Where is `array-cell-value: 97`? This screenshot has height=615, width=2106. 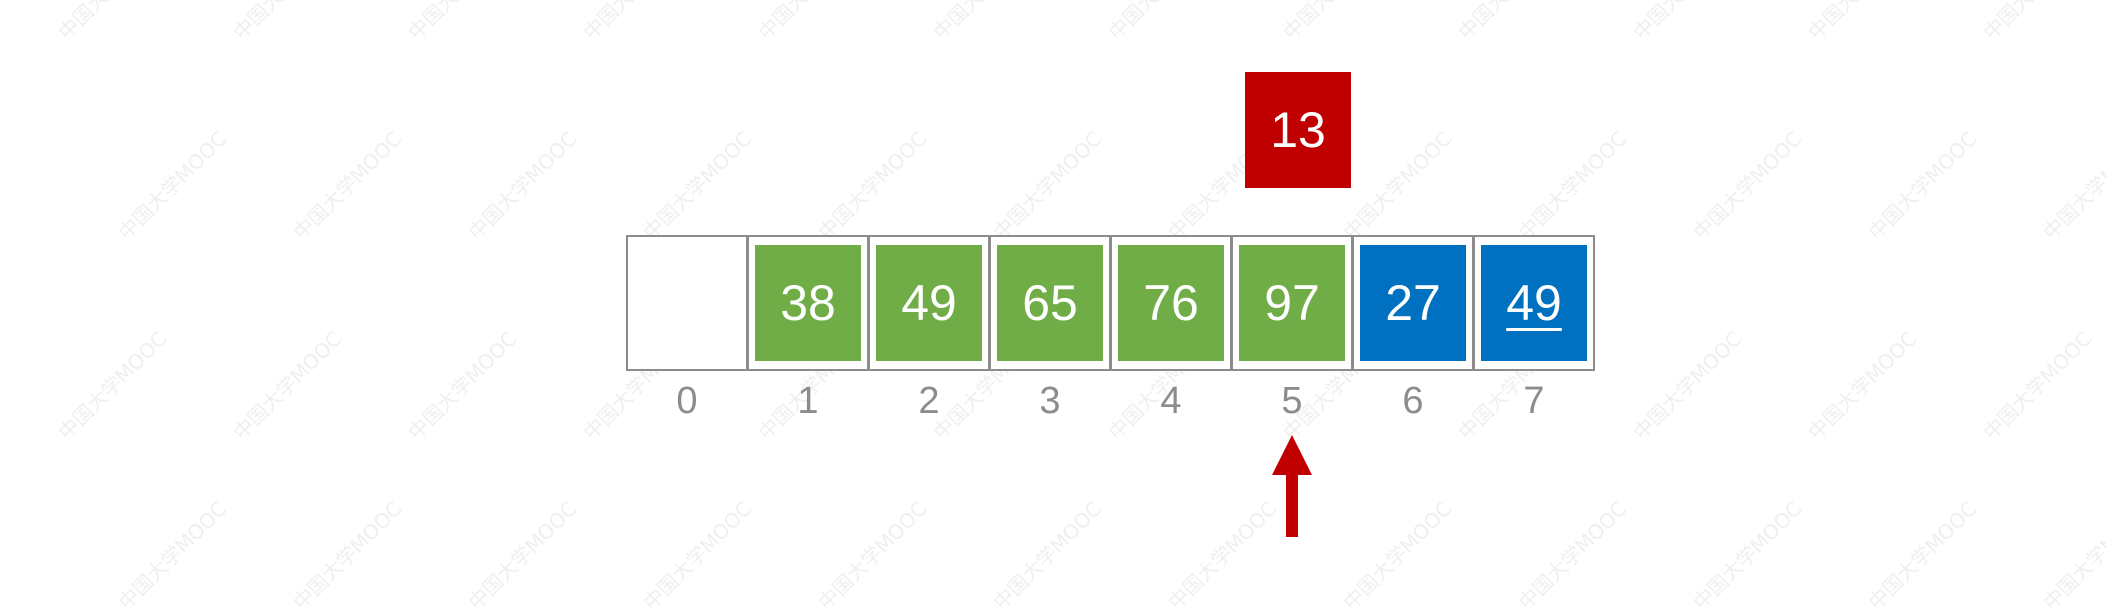
array-cell-value: 97 is located at coordinates (1292, 303).